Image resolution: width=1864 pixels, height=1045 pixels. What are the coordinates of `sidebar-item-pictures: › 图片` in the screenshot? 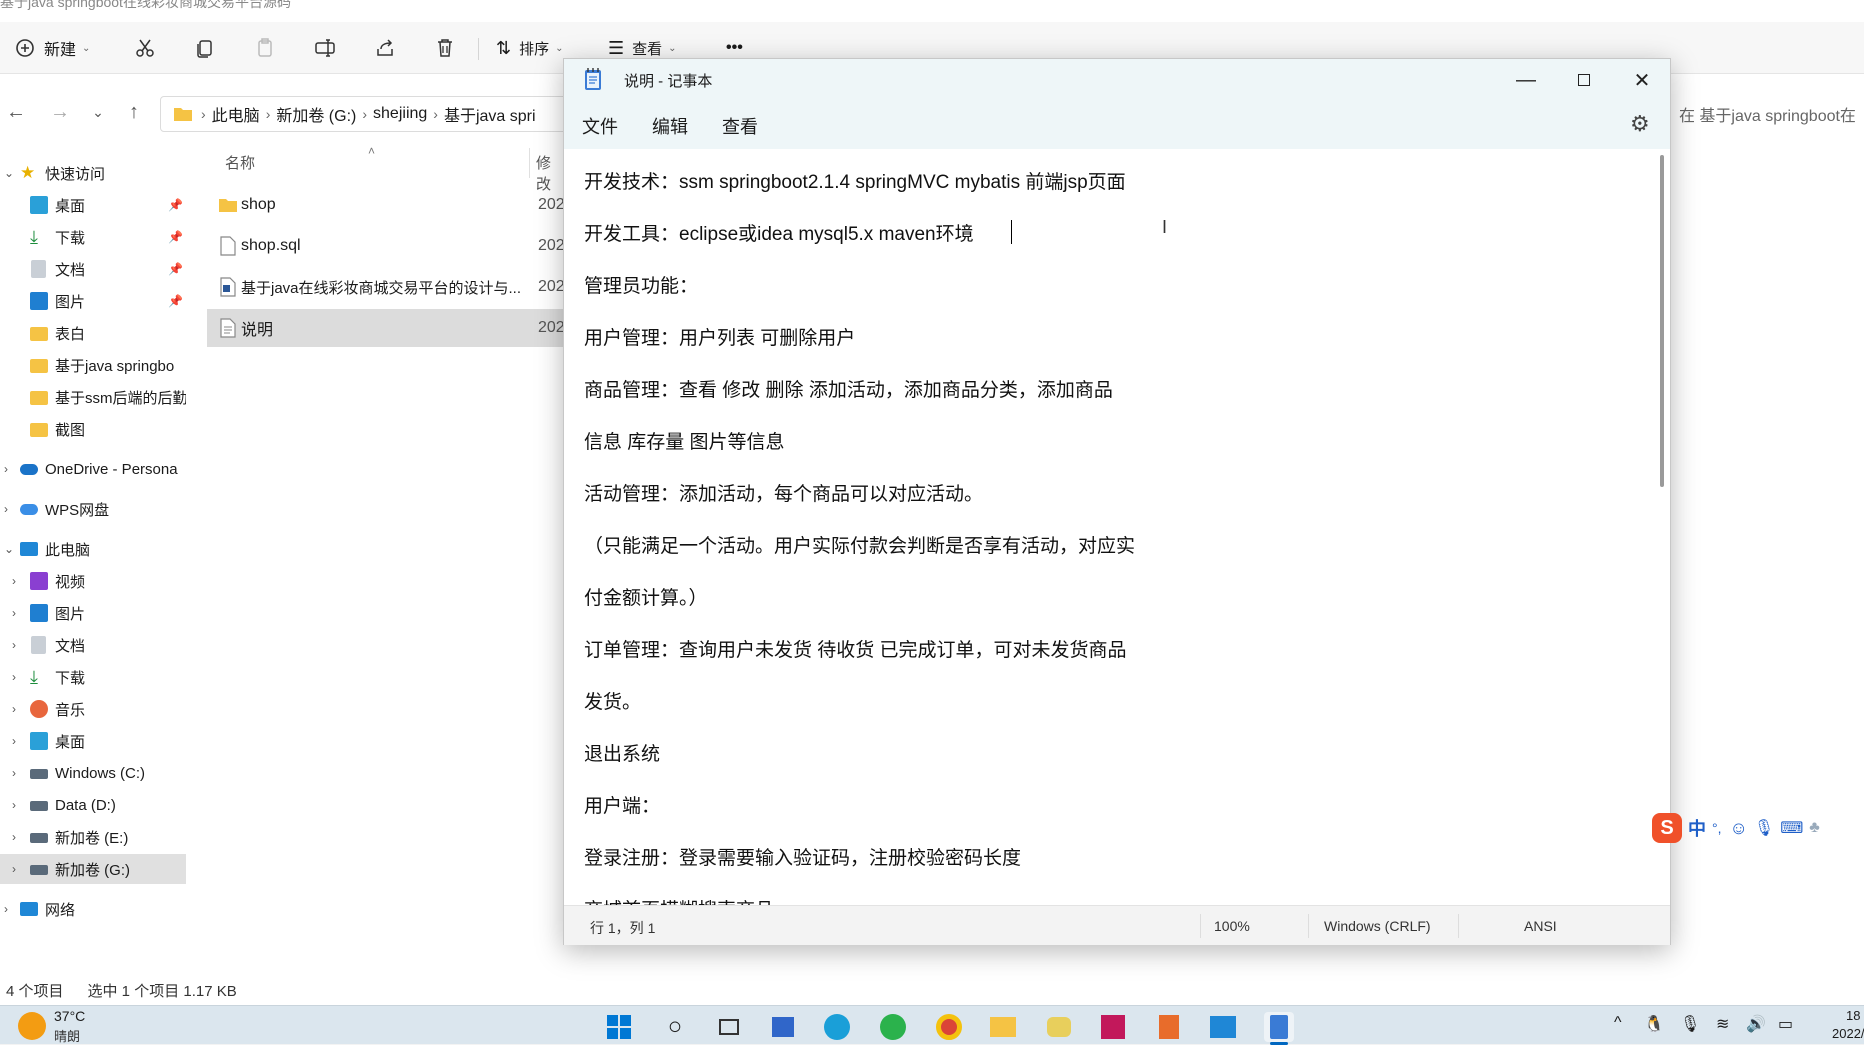 It's located at (93, 613).